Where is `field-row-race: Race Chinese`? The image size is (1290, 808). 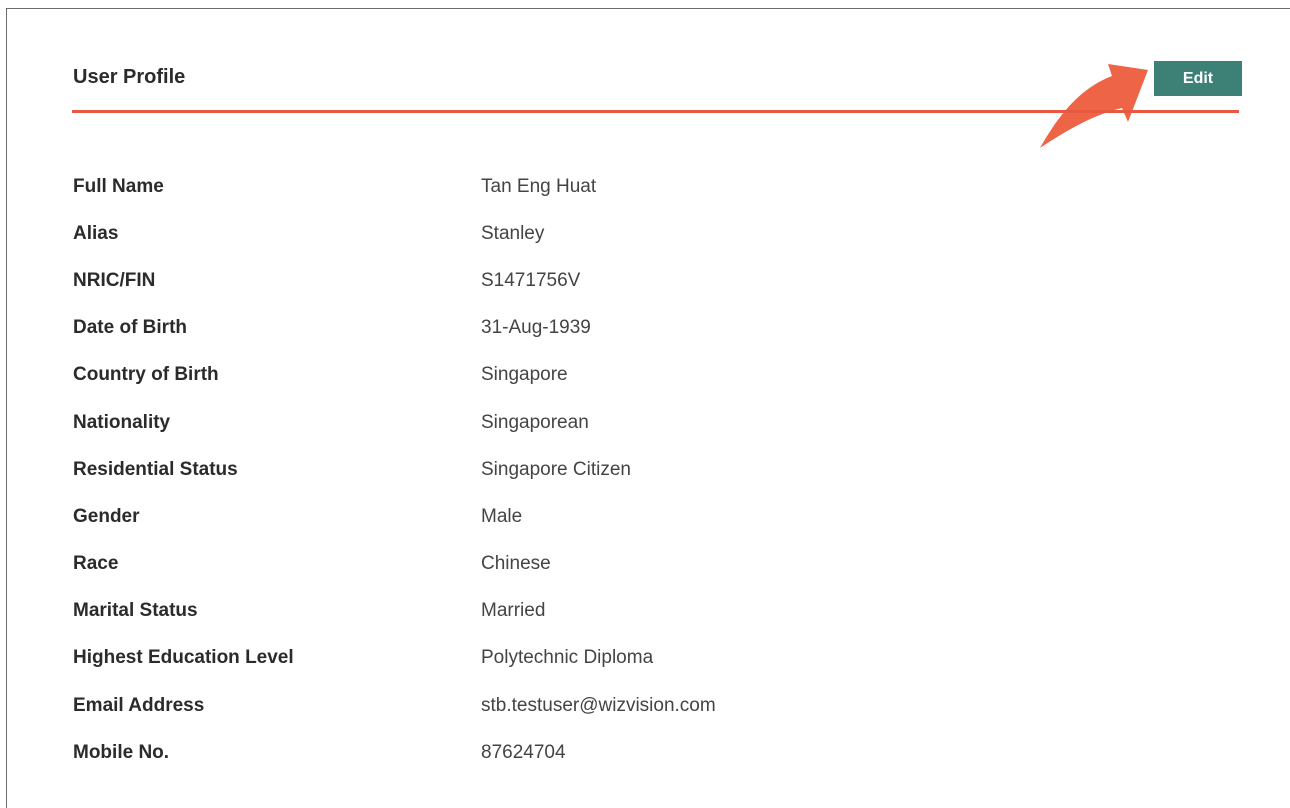
field-row-race: Race Chinese is located at coordinates (623, 564).